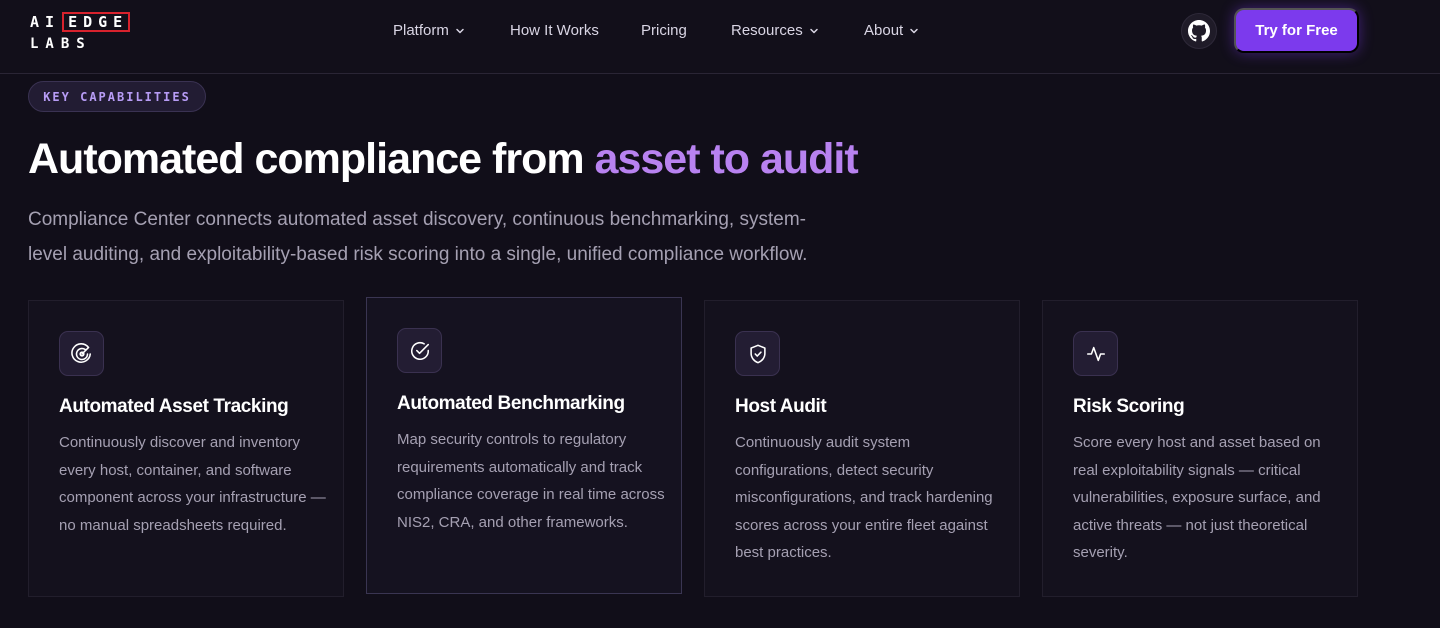 This screenshot has height=628, width=1440. I want to click on nav-item-pricing: Pricing, so click(664, 31).